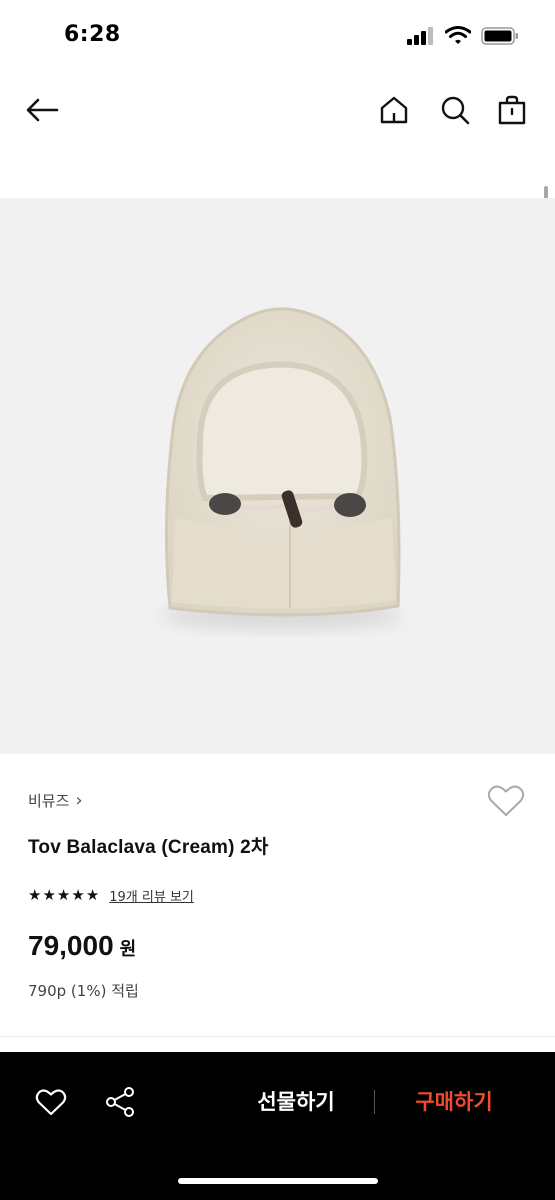 This screenshot has height=1200, width=555. What do you see at coordinates (499, 35) in the screenshot?
I see `battery-icon` at bounding box center [499, 35].